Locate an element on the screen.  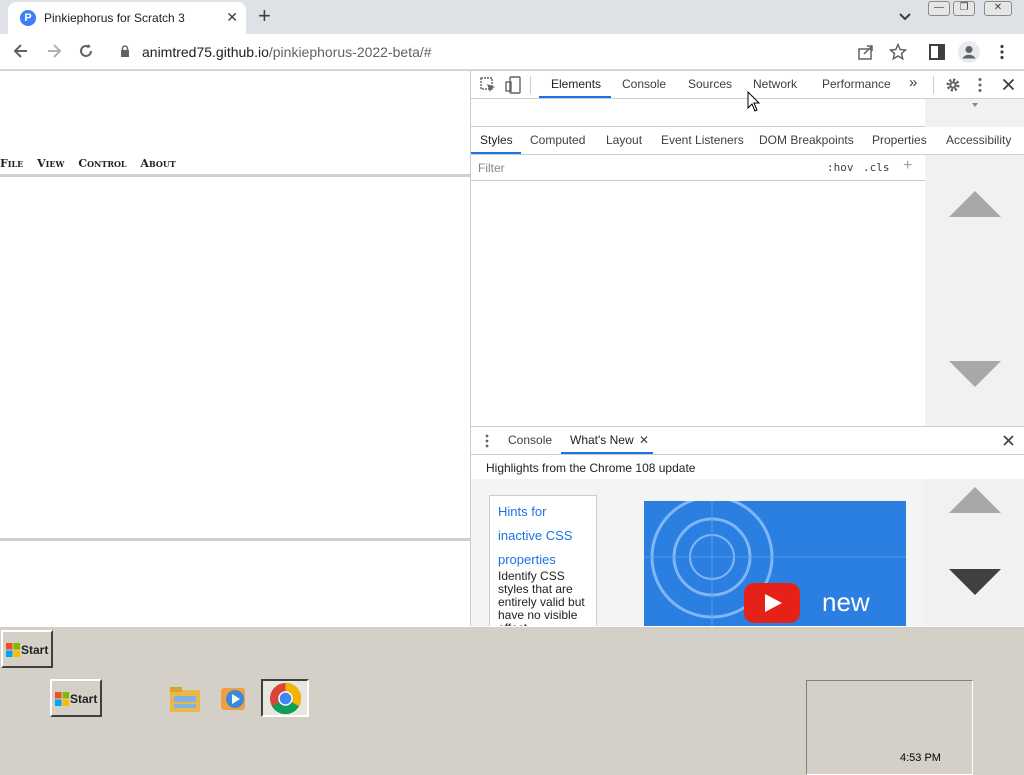
share-icon is located at coordinates (866, 52).